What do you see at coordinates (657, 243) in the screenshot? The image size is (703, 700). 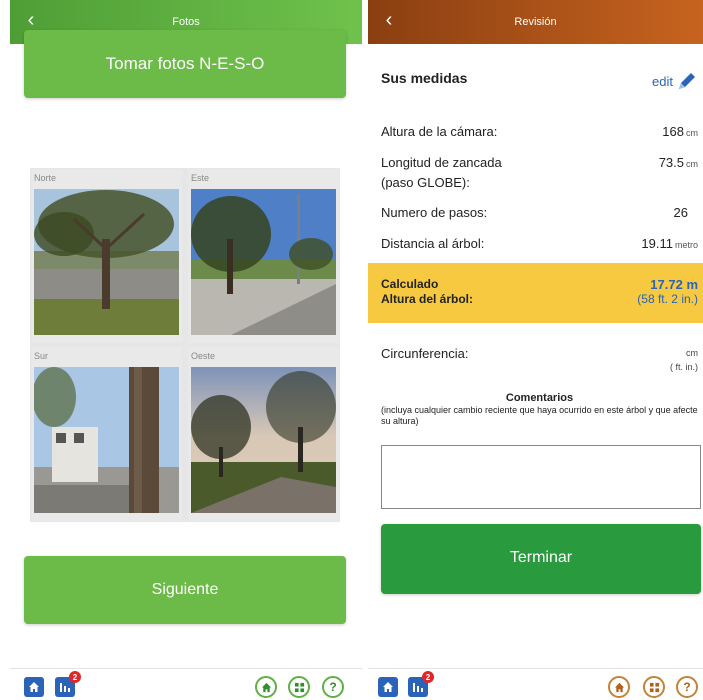 I see `row-value: 19.11` at bounding box center [657, 243].